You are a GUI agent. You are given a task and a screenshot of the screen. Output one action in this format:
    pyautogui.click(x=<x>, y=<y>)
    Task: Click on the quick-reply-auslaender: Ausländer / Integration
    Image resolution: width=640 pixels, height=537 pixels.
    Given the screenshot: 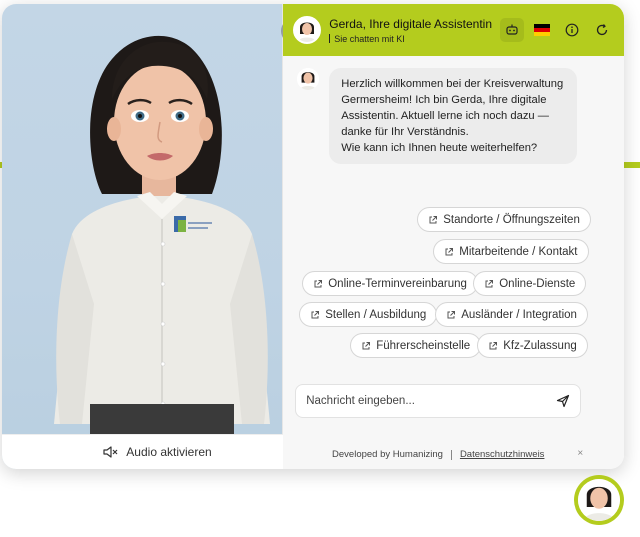 What is the action you would take?
    pyautogui.click(x=511, y=314)
    